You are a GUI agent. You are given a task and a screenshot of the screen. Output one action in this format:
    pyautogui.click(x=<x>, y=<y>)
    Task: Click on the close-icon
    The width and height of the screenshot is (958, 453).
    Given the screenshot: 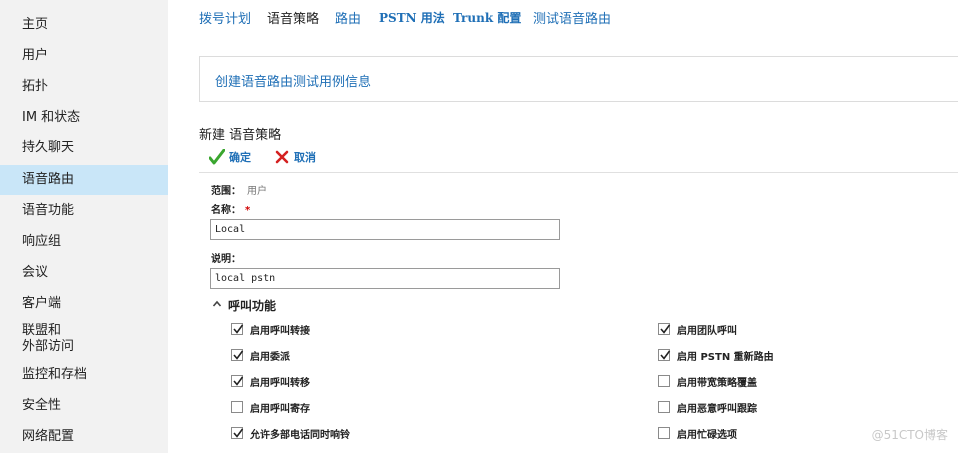 What is the action you would take?
    pyautogui.click(x=282, y=157)
    